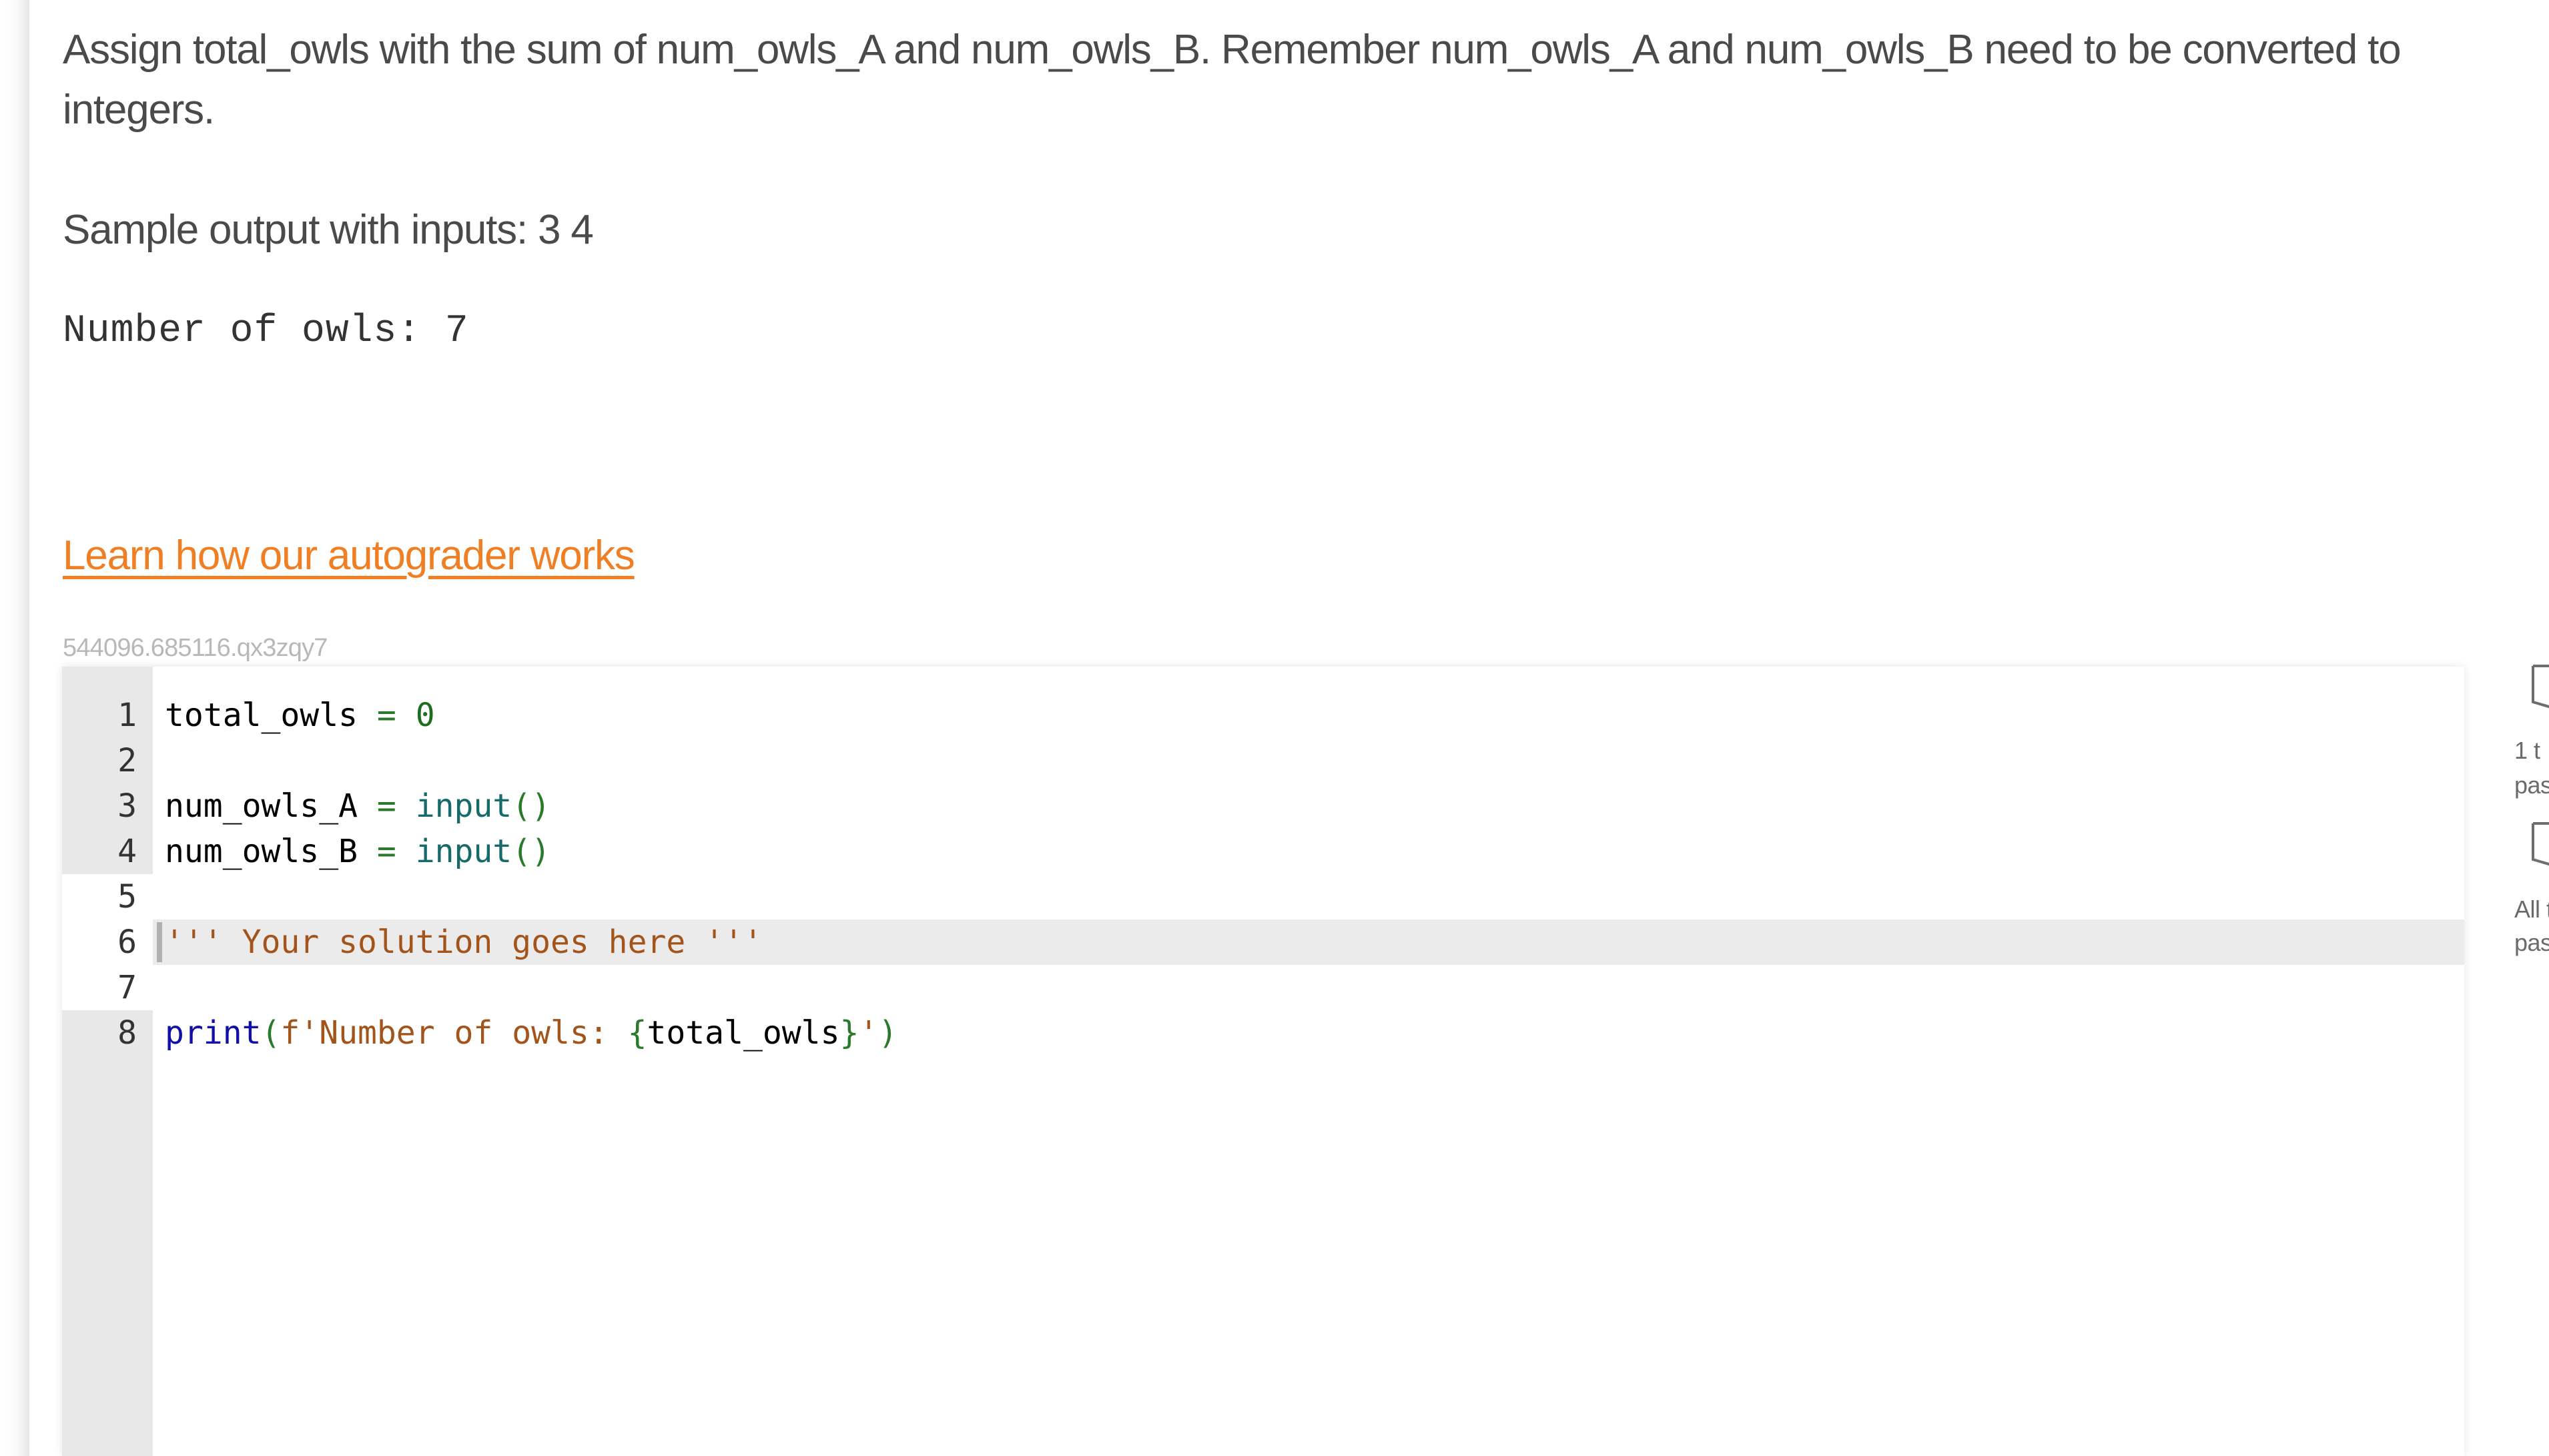 This screenshot has width=2549, height=1456. I want to click on line-content: num_owls_B = input(), so click(1308, 851).